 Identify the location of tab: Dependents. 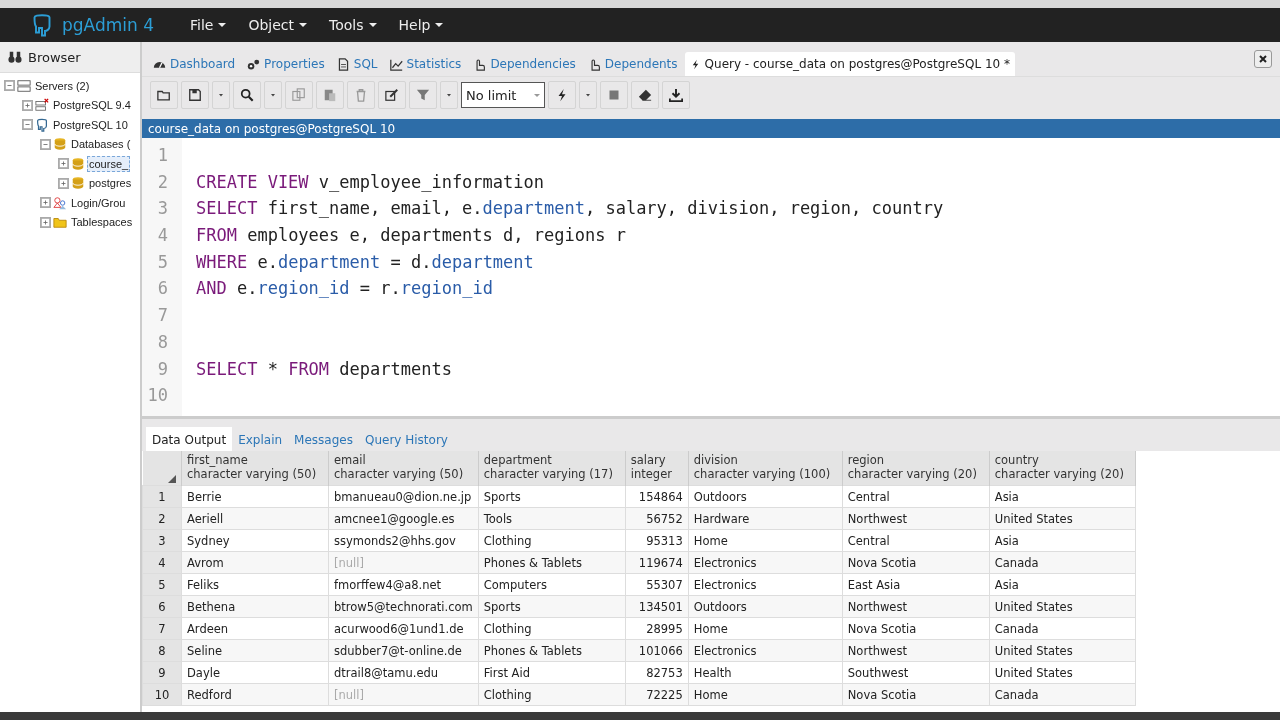
(632, 64).